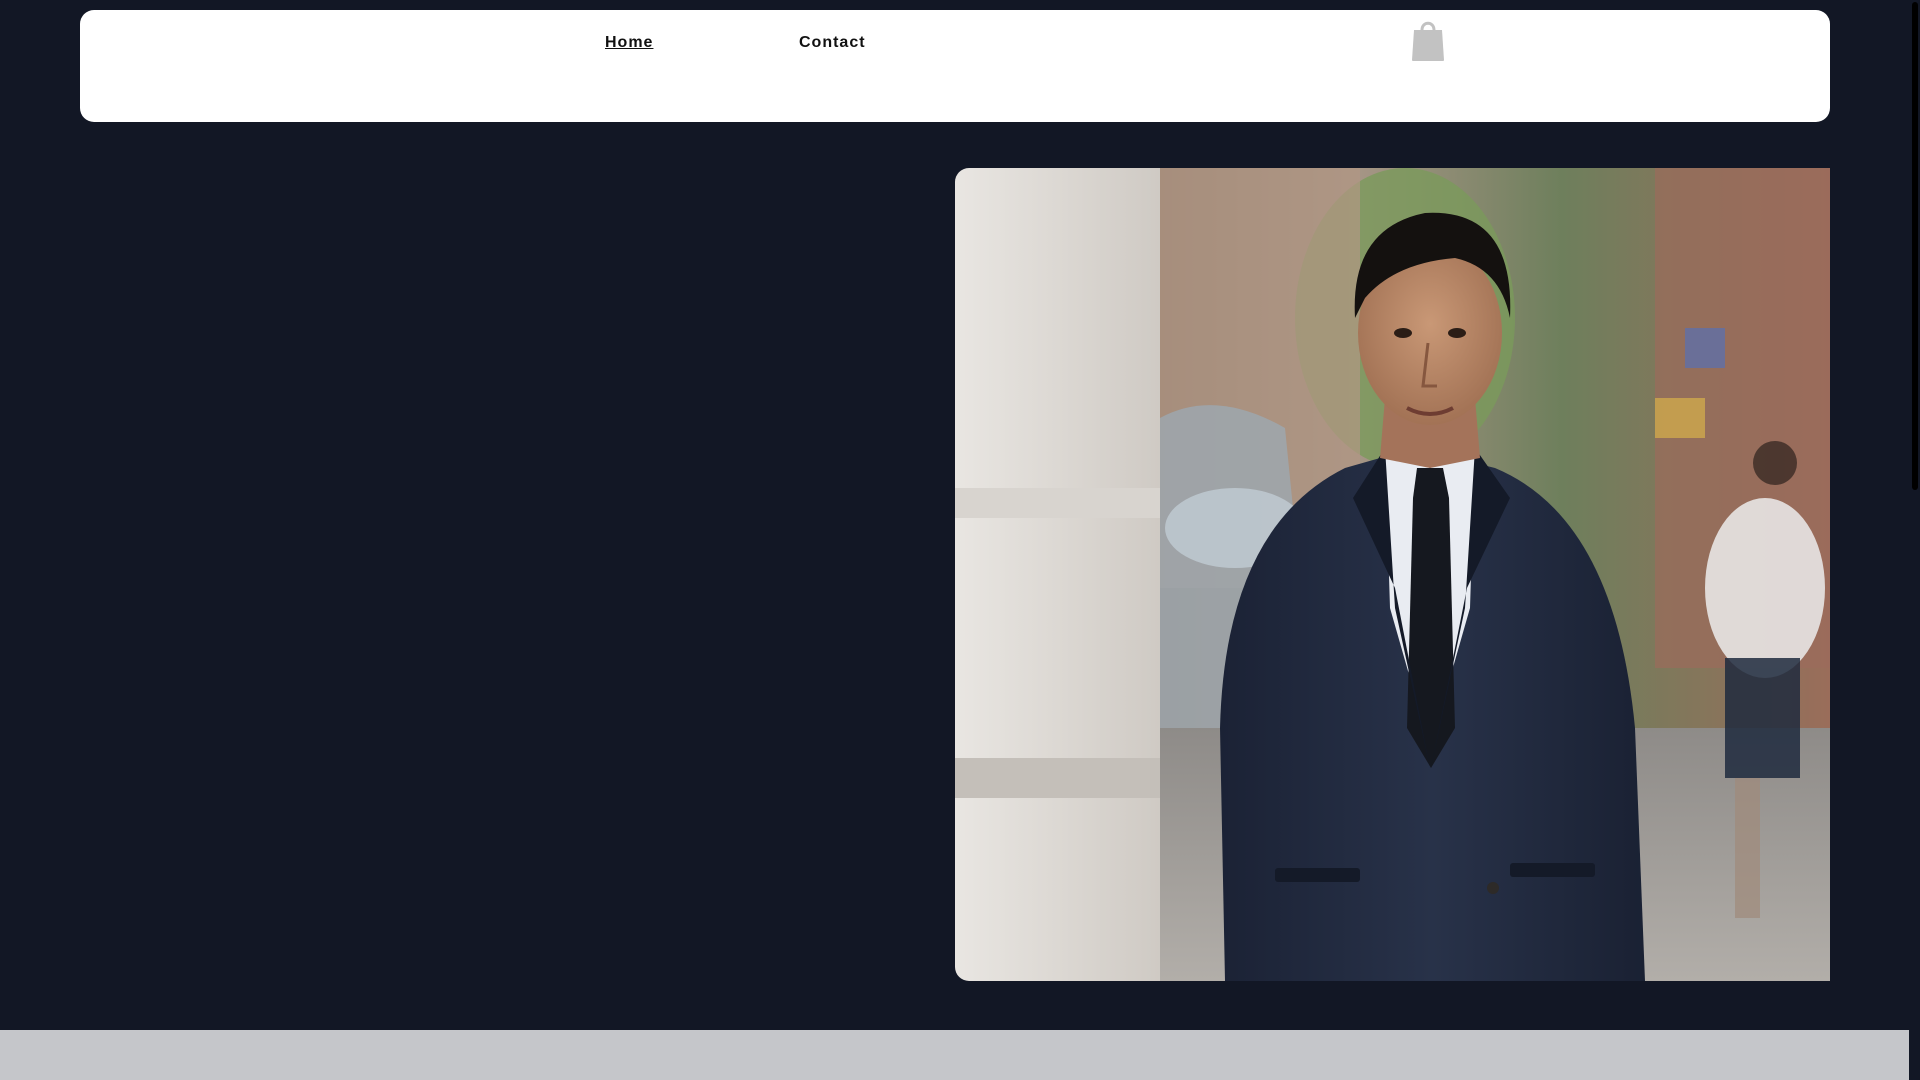  What do you see at coordinates (954, 1055) in the screenshot?
I see `footer-strip` at bounding box center [954, 1055].